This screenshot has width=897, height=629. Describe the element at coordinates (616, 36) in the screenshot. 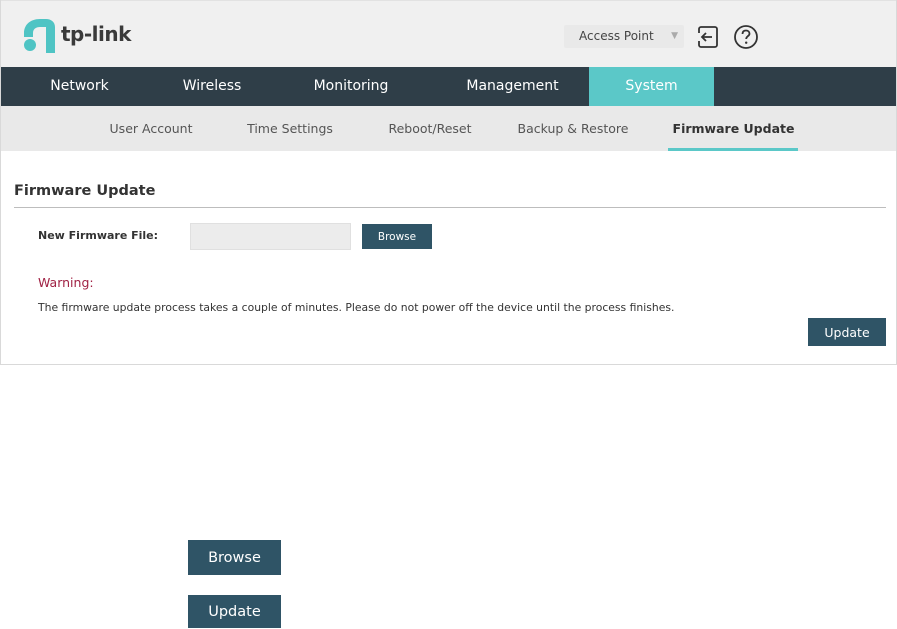

I see `mode-select-value: Access Point` at that location.